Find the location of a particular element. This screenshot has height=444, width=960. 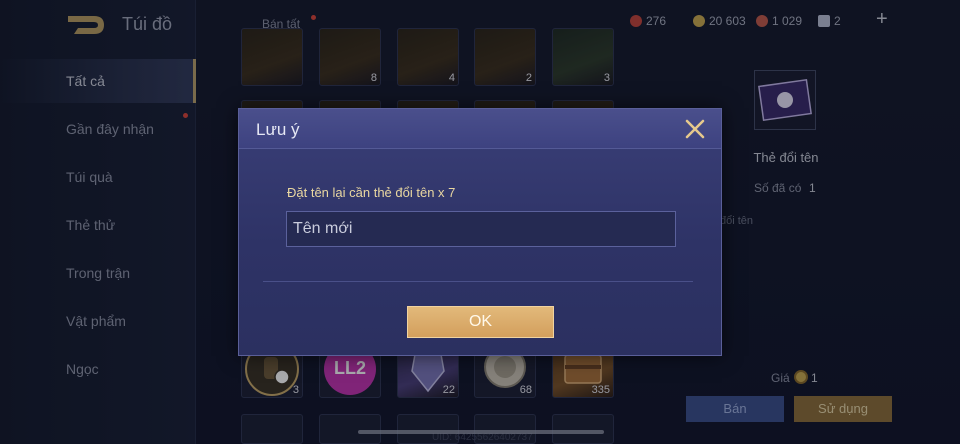

ok-button: OK is located at coordinates (480, 322).